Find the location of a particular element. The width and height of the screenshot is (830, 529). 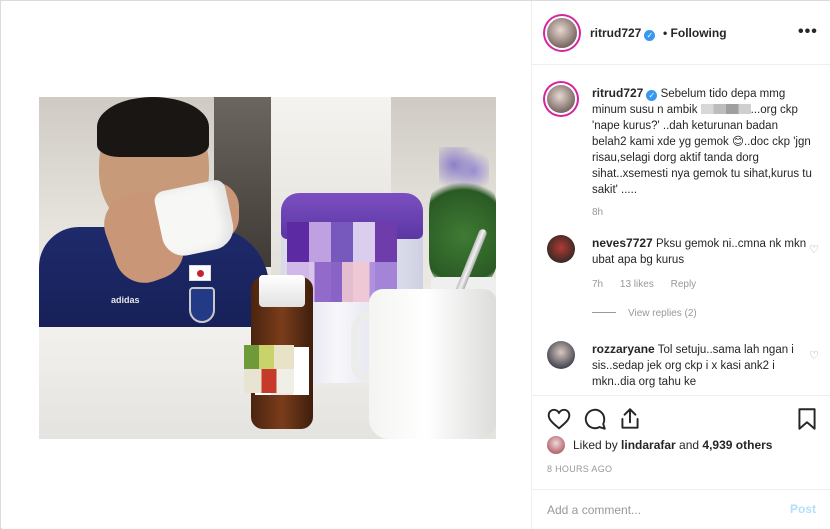

photo-flag-badge is located at coordinates (200, 273).